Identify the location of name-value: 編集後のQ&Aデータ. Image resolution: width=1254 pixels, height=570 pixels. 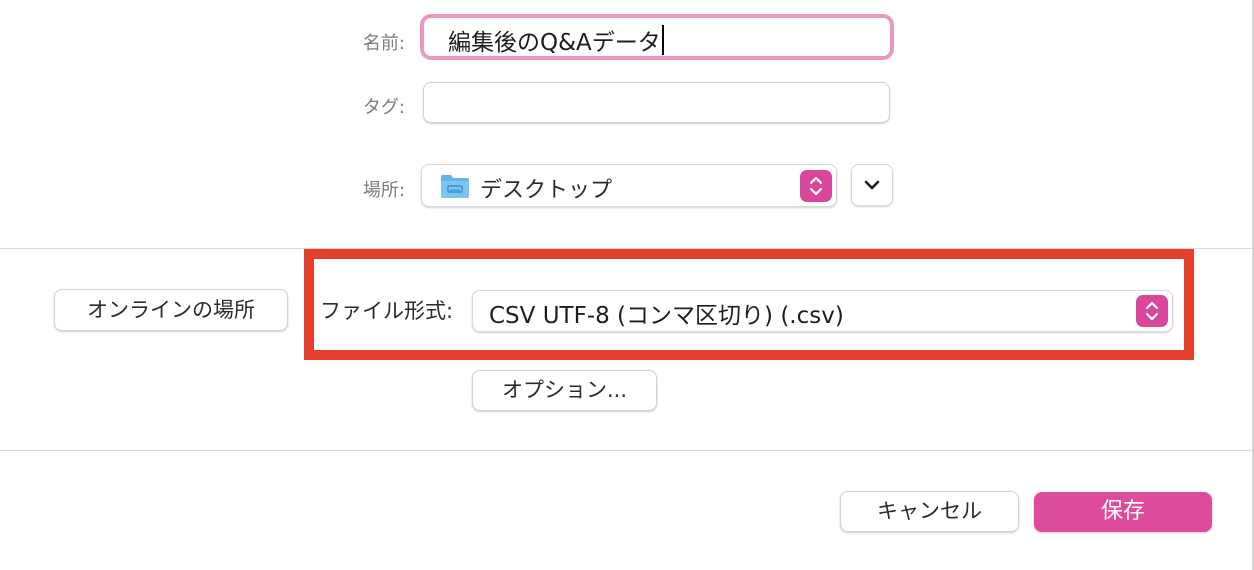
(554, 43).